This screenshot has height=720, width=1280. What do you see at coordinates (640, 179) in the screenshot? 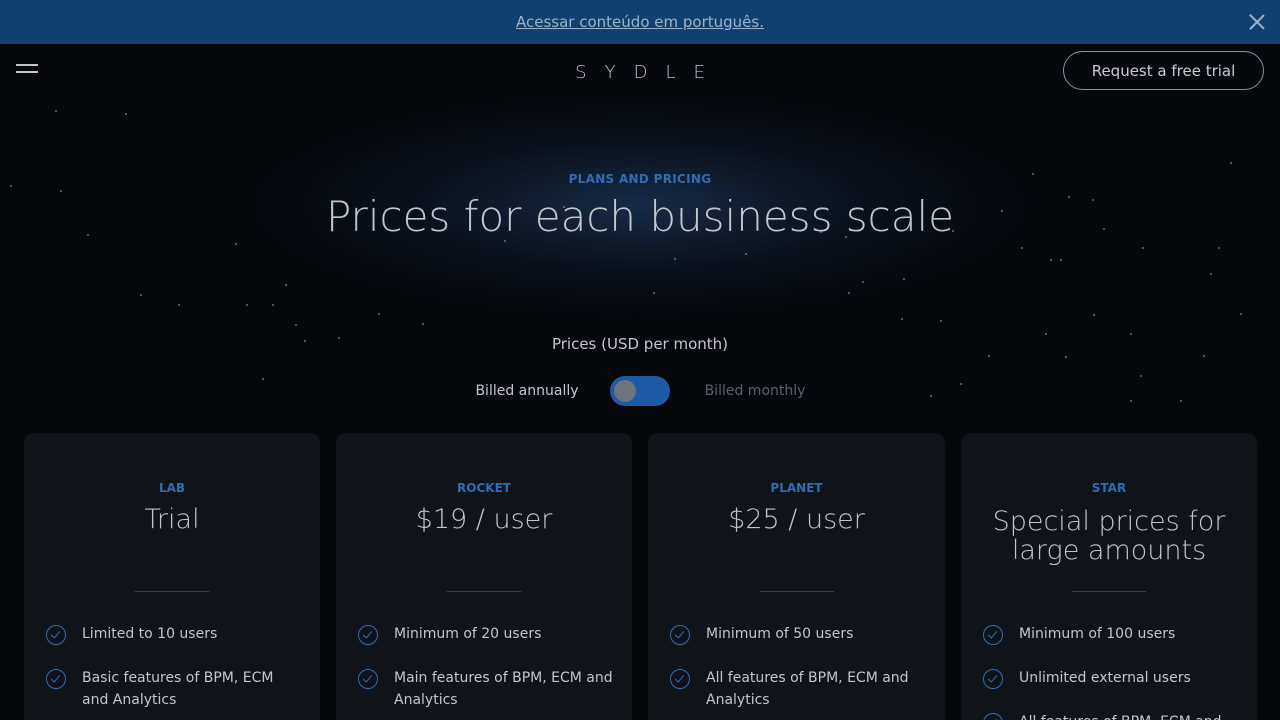
I see `section-eyebrow: PLANS AND PRICING` at bounding box center [640, 179].